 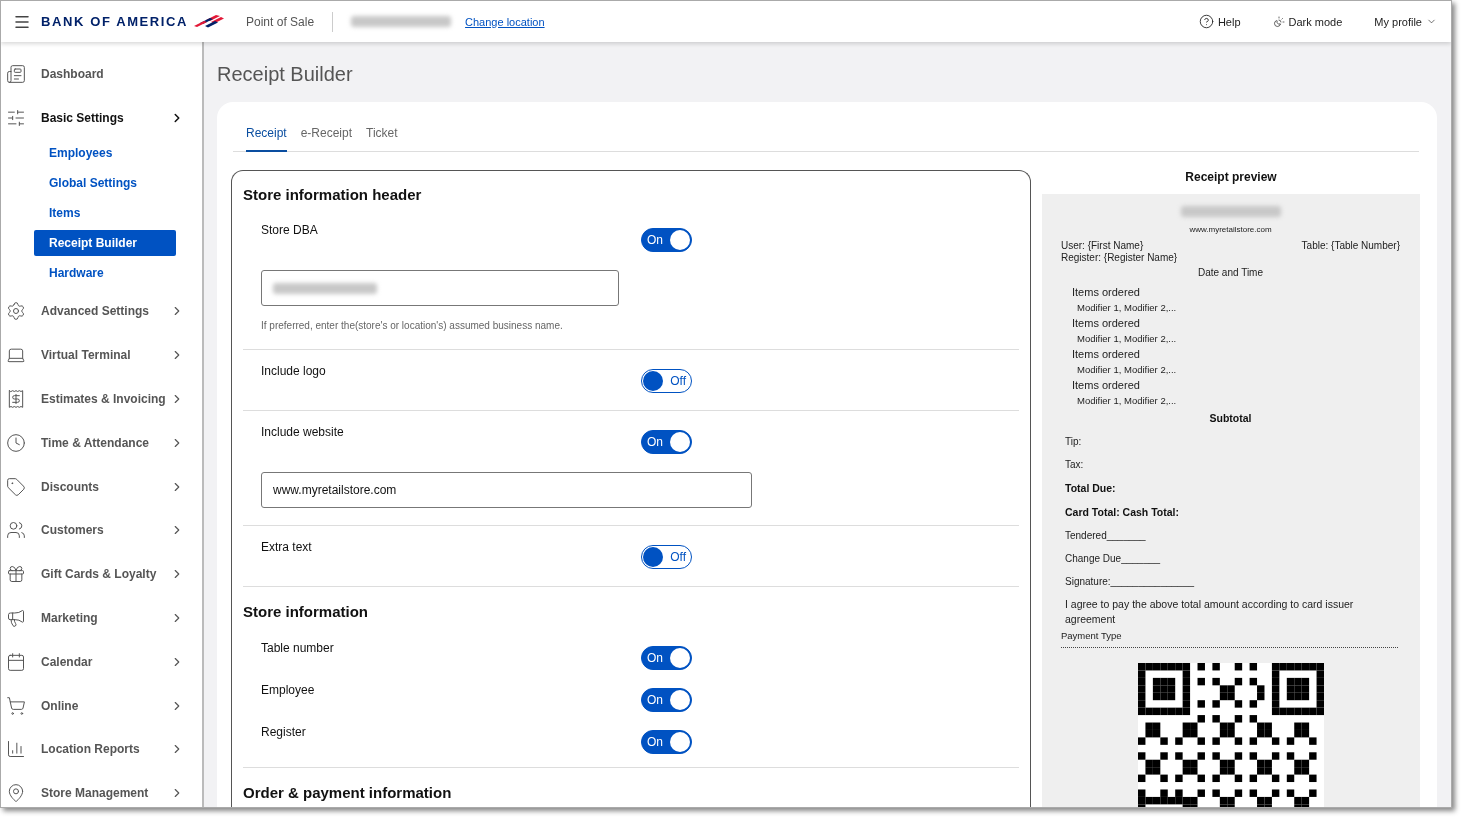 What do you see at coordinates (1230, 418) in the screenshot?
I see `receipt-text: Subtotal` at bounding box center [1230, 418].